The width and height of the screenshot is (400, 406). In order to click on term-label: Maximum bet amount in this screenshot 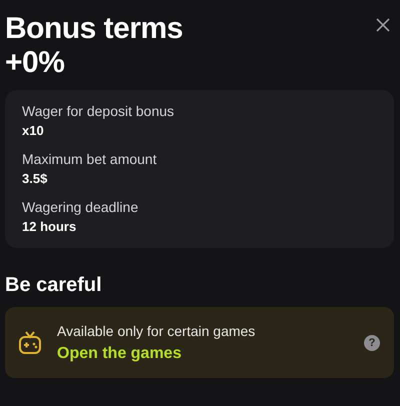, I will do `click(90, 159)`.